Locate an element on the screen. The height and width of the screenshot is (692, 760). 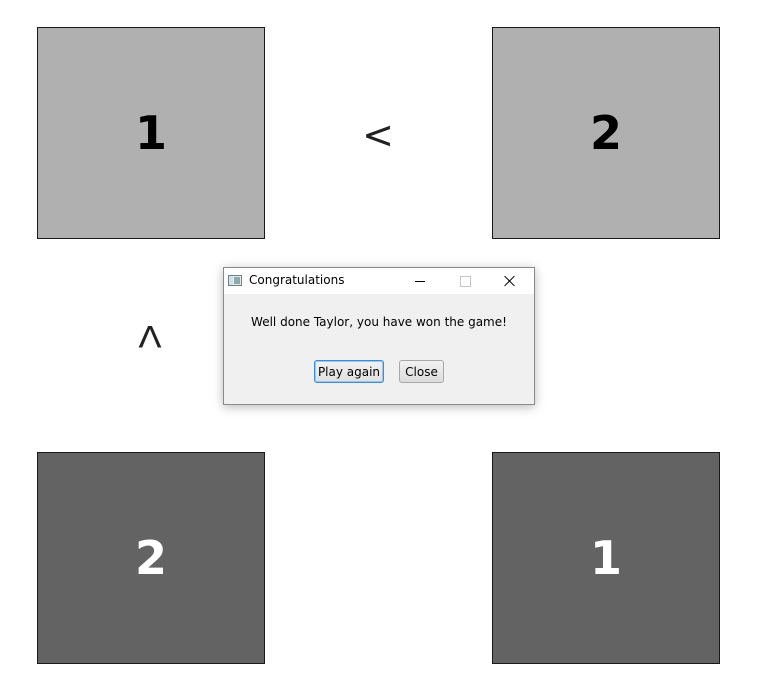
less-than-constraint: < is located at coordinates (378, 135).